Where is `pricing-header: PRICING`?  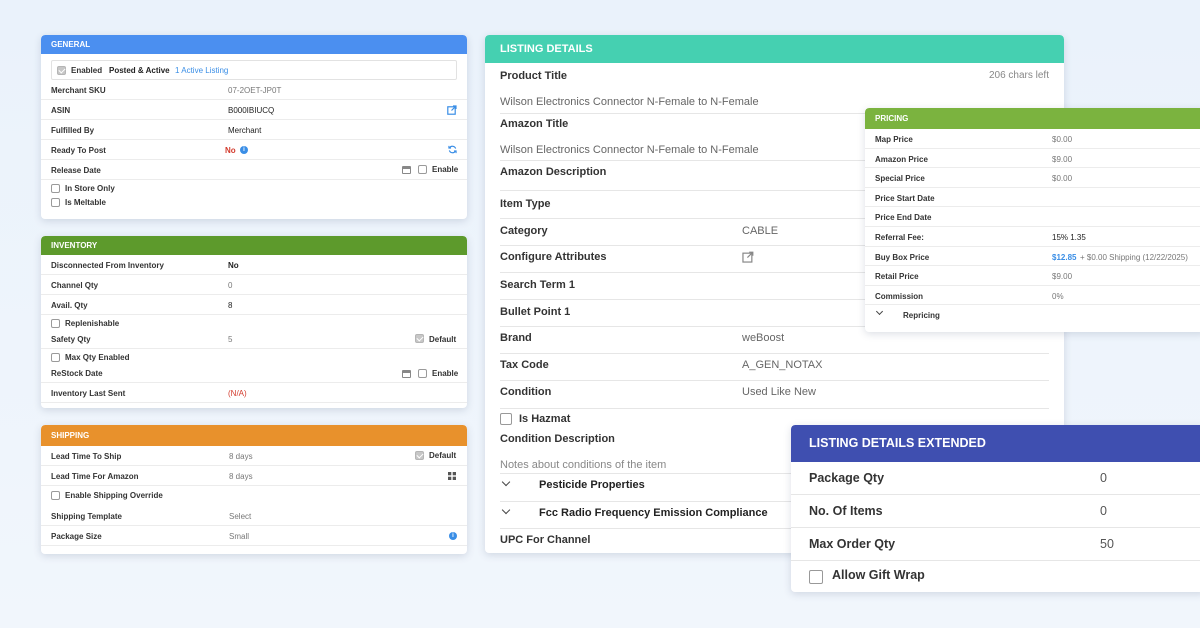 pricing-header: PRICING is located at coordinates (1032, 118).